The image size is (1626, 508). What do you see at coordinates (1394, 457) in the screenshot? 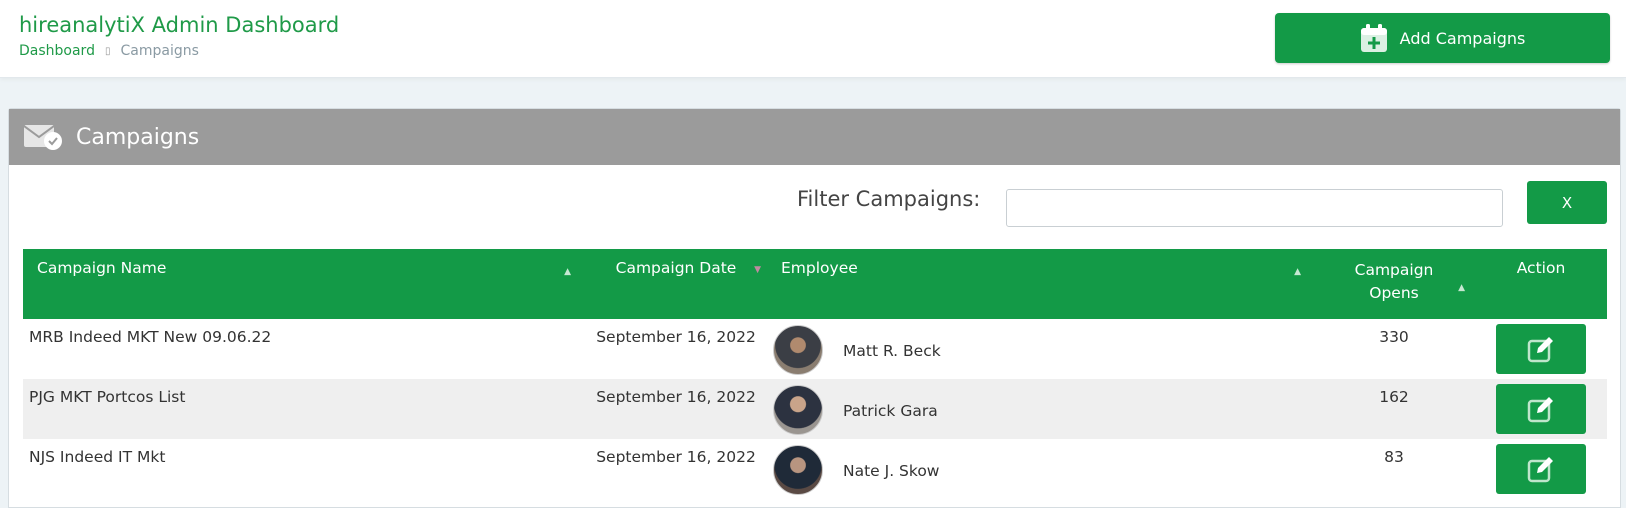
I see `campaign-opens-cell: 83` at bounding box center [1394, 457].